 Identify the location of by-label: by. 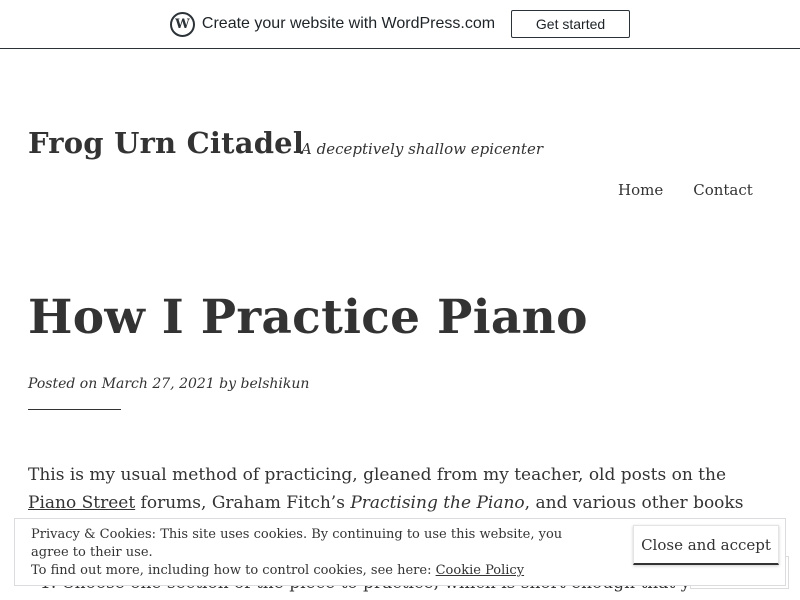
(228, 384).